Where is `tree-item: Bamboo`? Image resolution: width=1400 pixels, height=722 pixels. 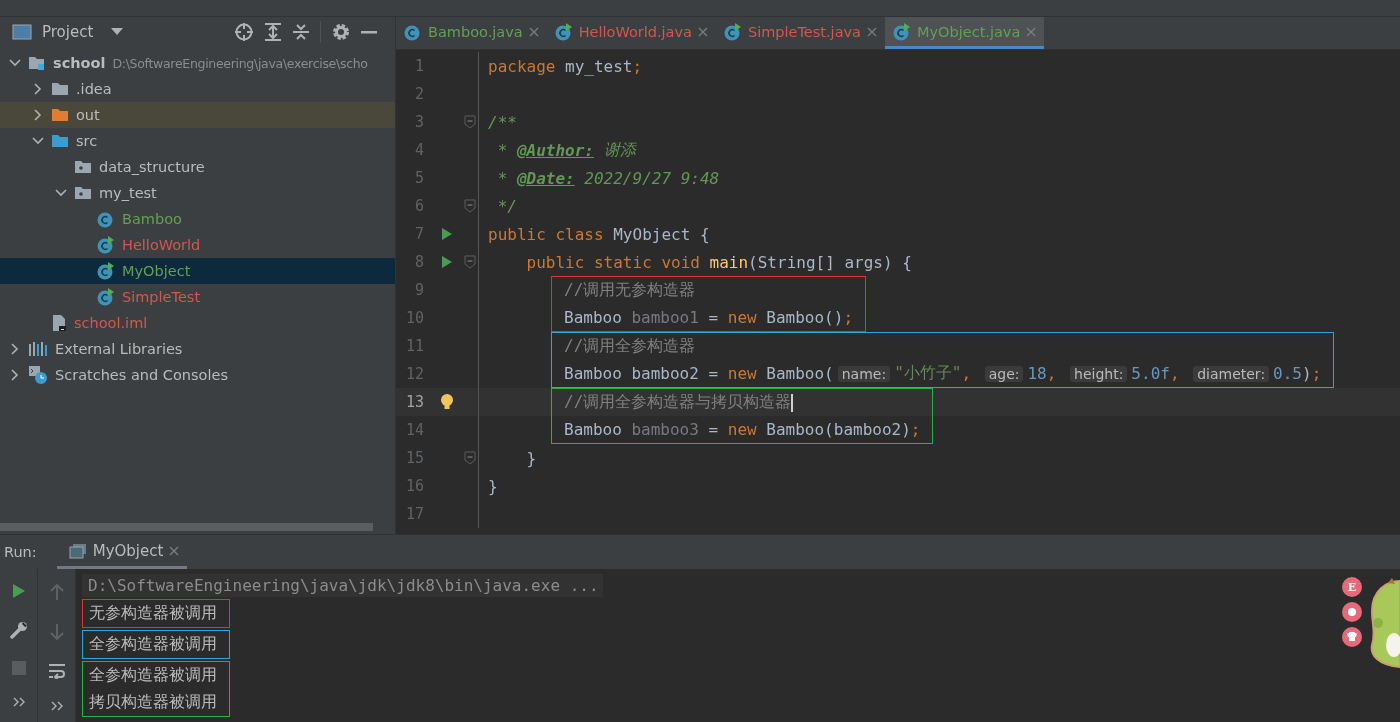
tree-item: Bamboo is located at coordinates (197, 219).